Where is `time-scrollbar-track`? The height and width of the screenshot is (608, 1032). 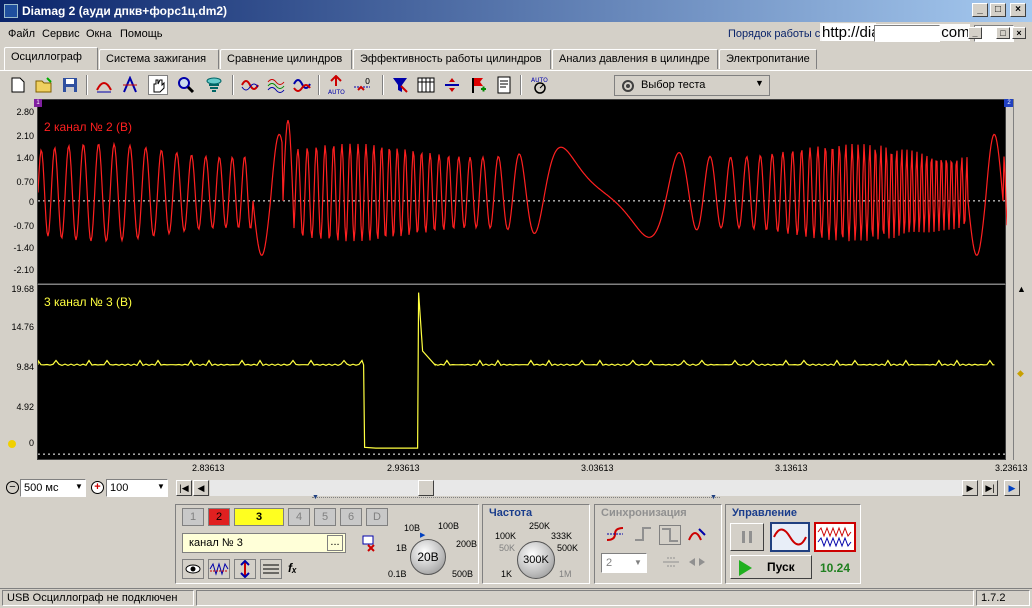
time-scrollbar-track is located at coordinates (586, 488).